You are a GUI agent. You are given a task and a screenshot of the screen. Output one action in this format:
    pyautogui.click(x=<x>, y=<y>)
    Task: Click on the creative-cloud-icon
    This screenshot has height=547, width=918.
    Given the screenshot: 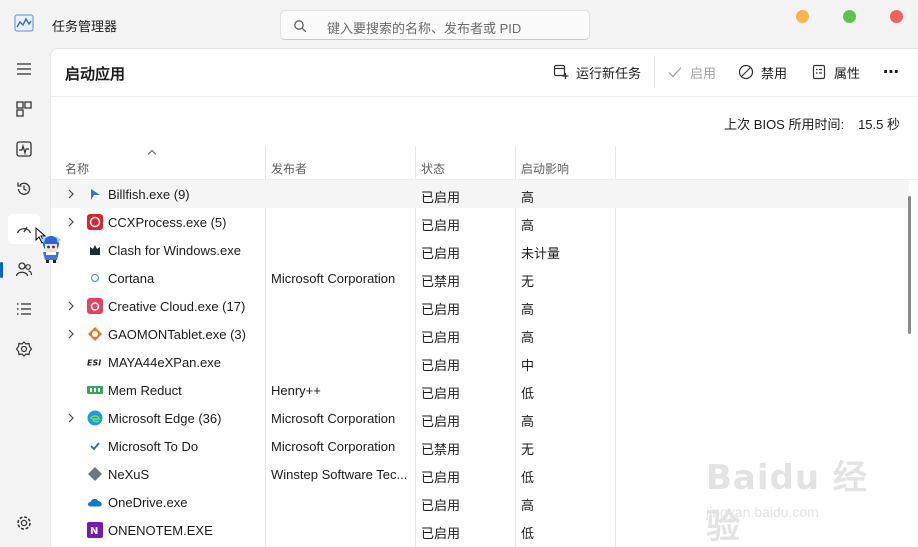 What is the action you would take?
    pyautogui.click(x=95, y=306)
    